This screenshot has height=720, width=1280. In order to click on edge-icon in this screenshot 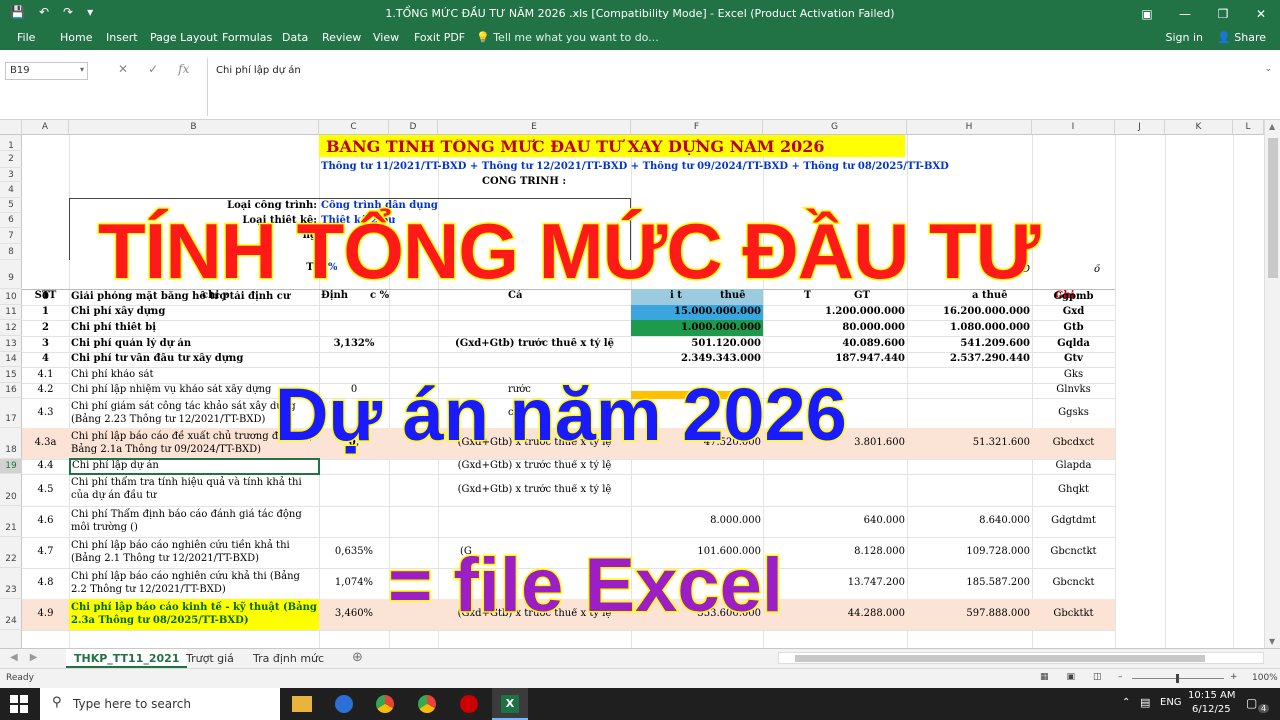, I will do `click(344, 704)`.